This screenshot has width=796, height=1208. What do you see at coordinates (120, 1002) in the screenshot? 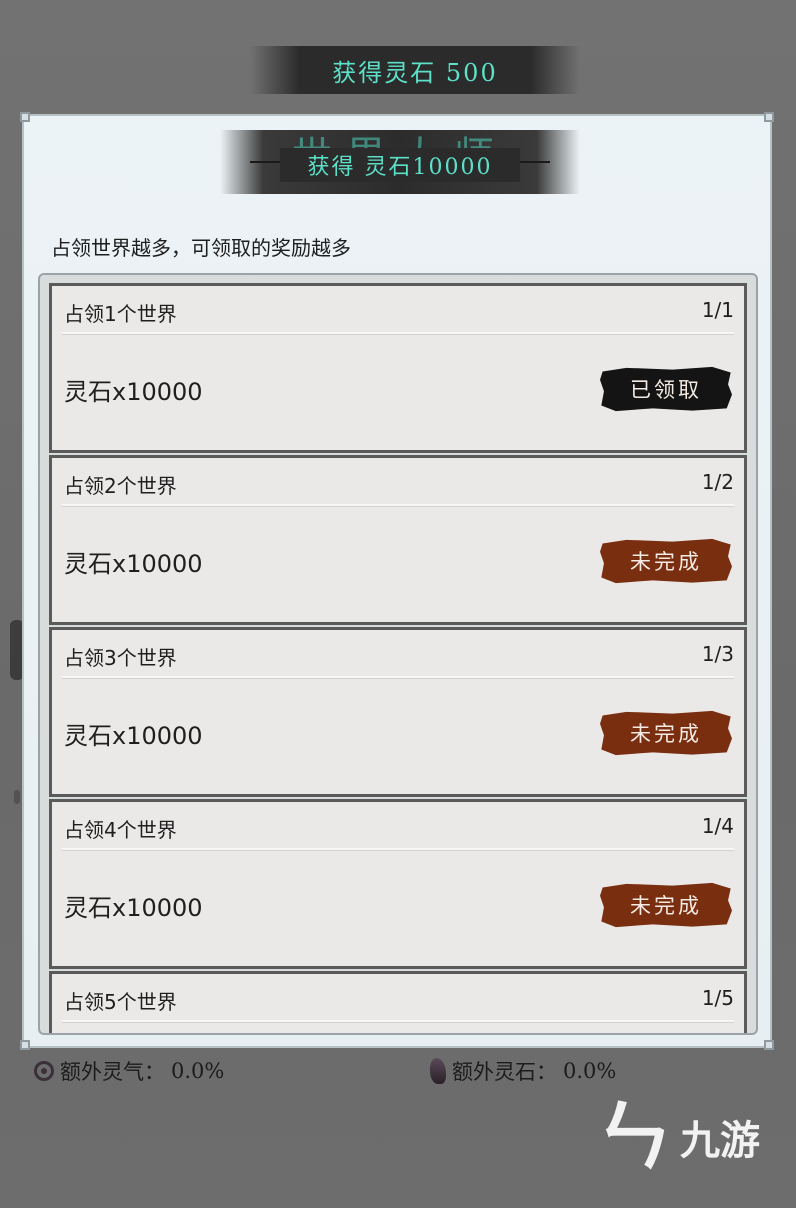
I see `reward-card-title: 占领5个世界` at bounding box center [120, 1002].